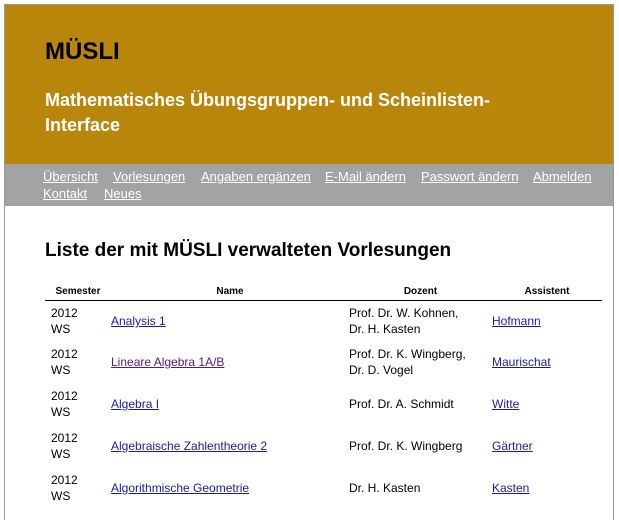  I want to click on name-cell: Algebra I, so click(230, 404).